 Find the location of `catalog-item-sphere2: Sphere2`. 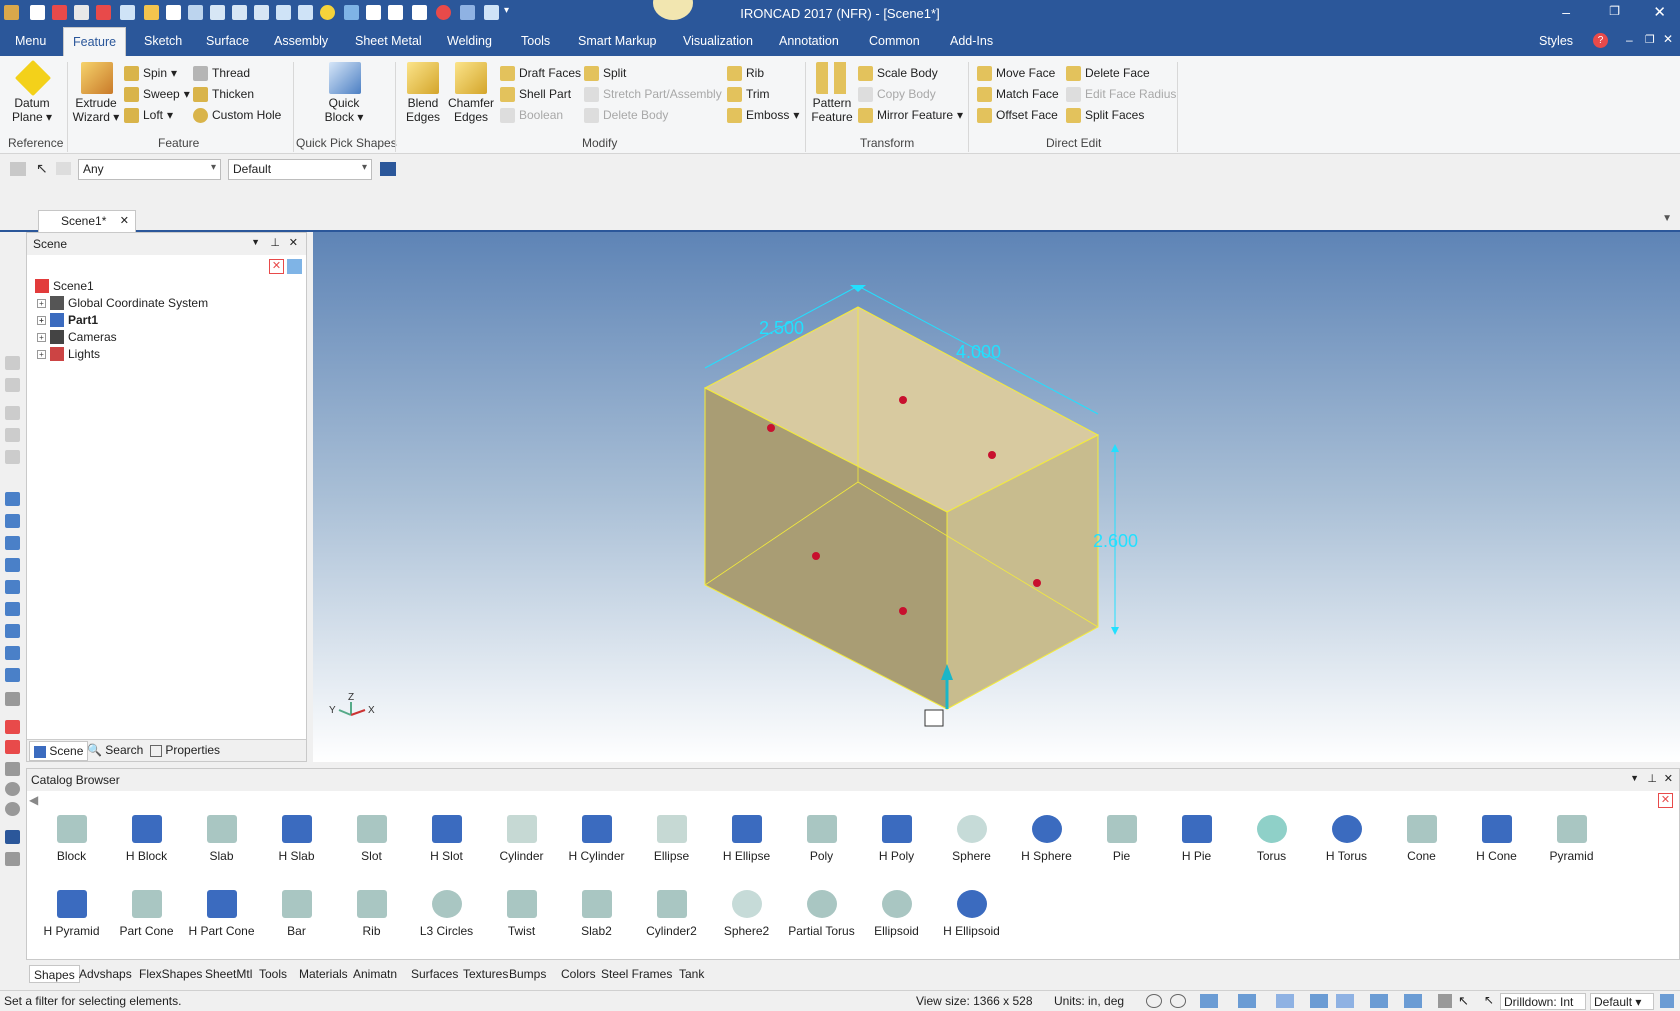

catalog-item-sphere2: Sphere2 is located at coordinates (746, 914).